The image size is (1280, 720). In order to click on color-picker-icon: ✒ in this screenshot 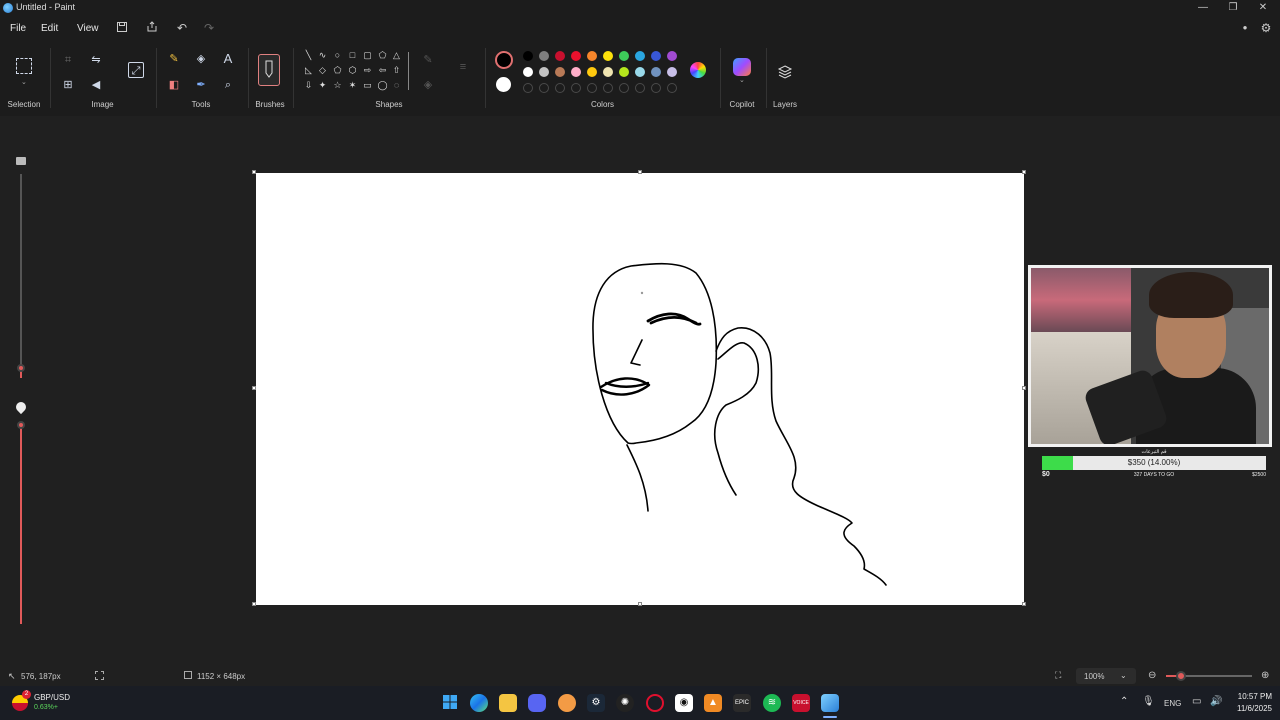, I will do `click(201, 85)`.